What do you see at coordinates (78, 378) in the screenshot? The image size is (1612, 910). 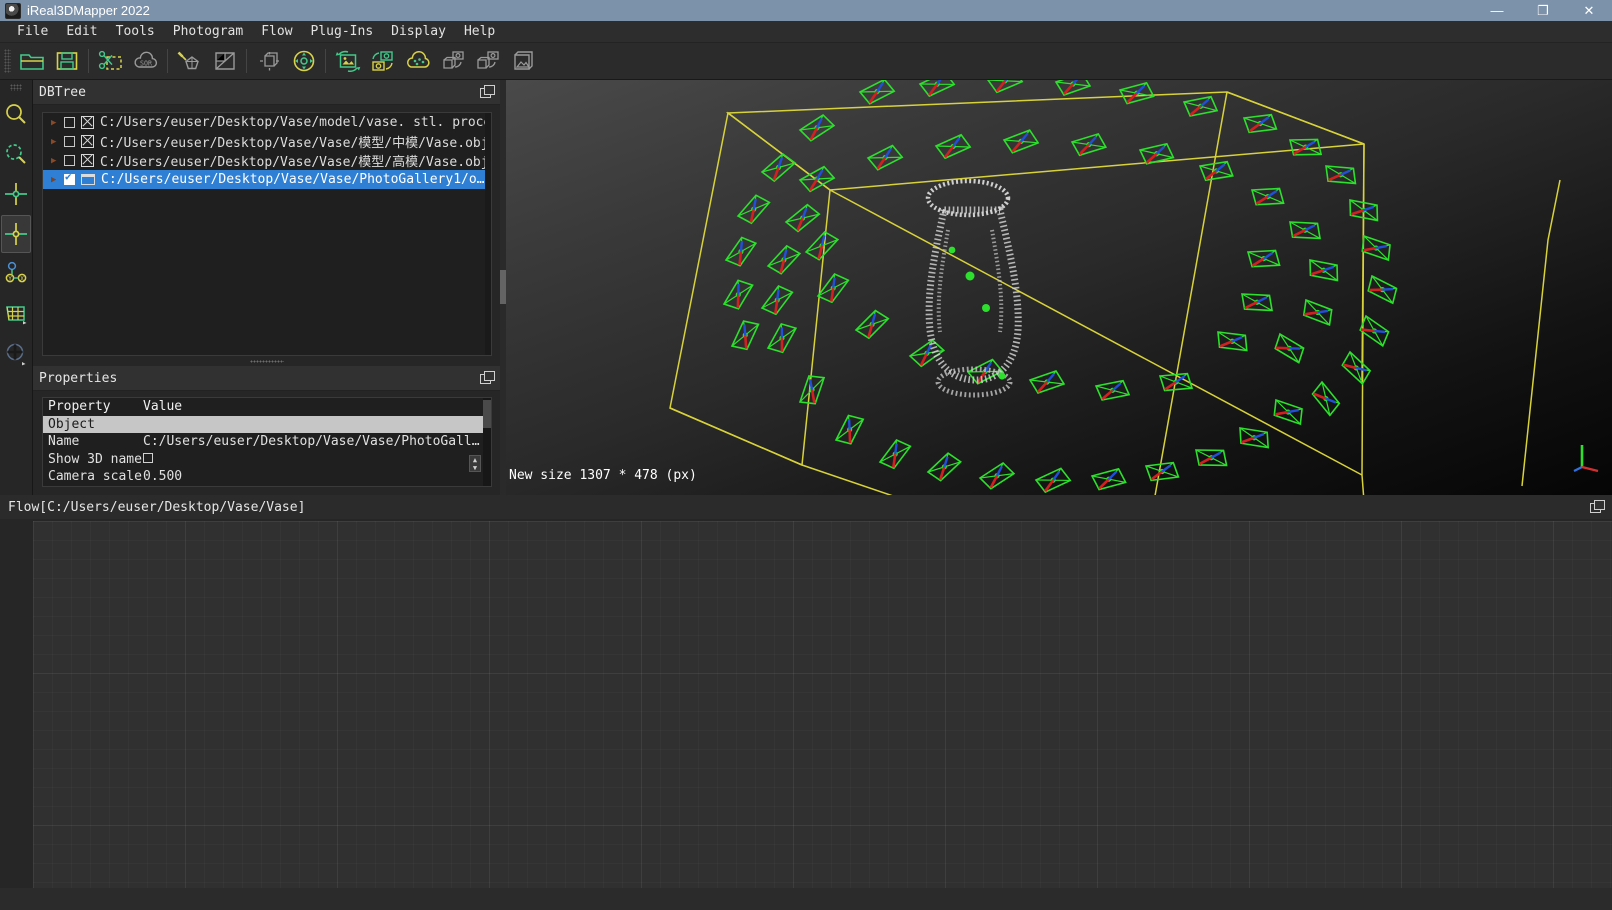 I see `properties-title: Properties` at bounding box center [78, 378].